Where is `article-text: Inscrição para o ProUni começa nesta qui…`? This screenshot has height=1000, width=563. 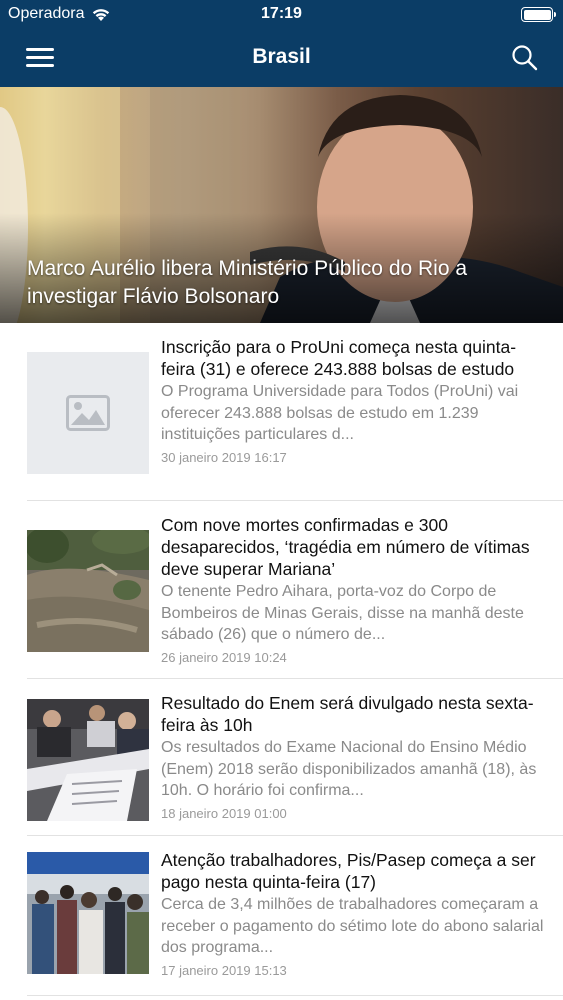
article-text: Inscrição para o ProUni começa nesta qui… is located at coordinates (355, 401).